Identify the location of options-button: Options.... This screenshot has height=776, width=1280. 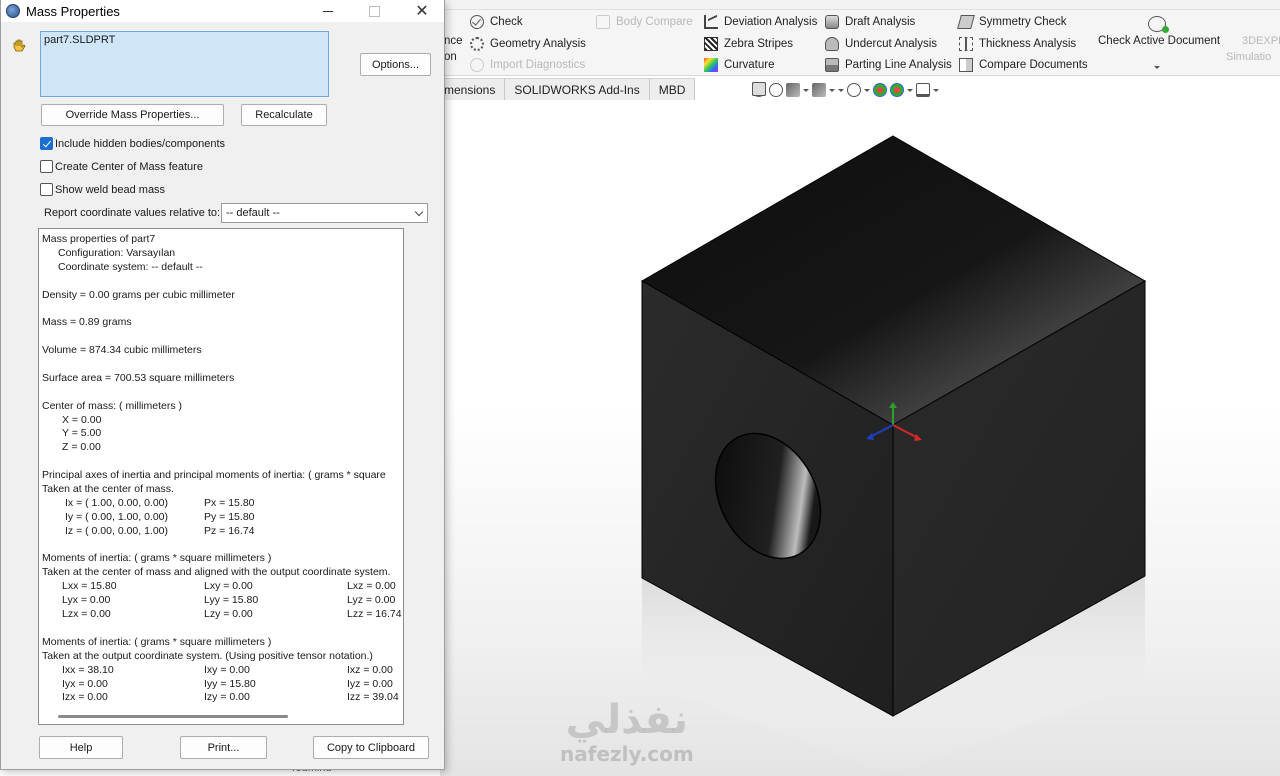
(395, 64).